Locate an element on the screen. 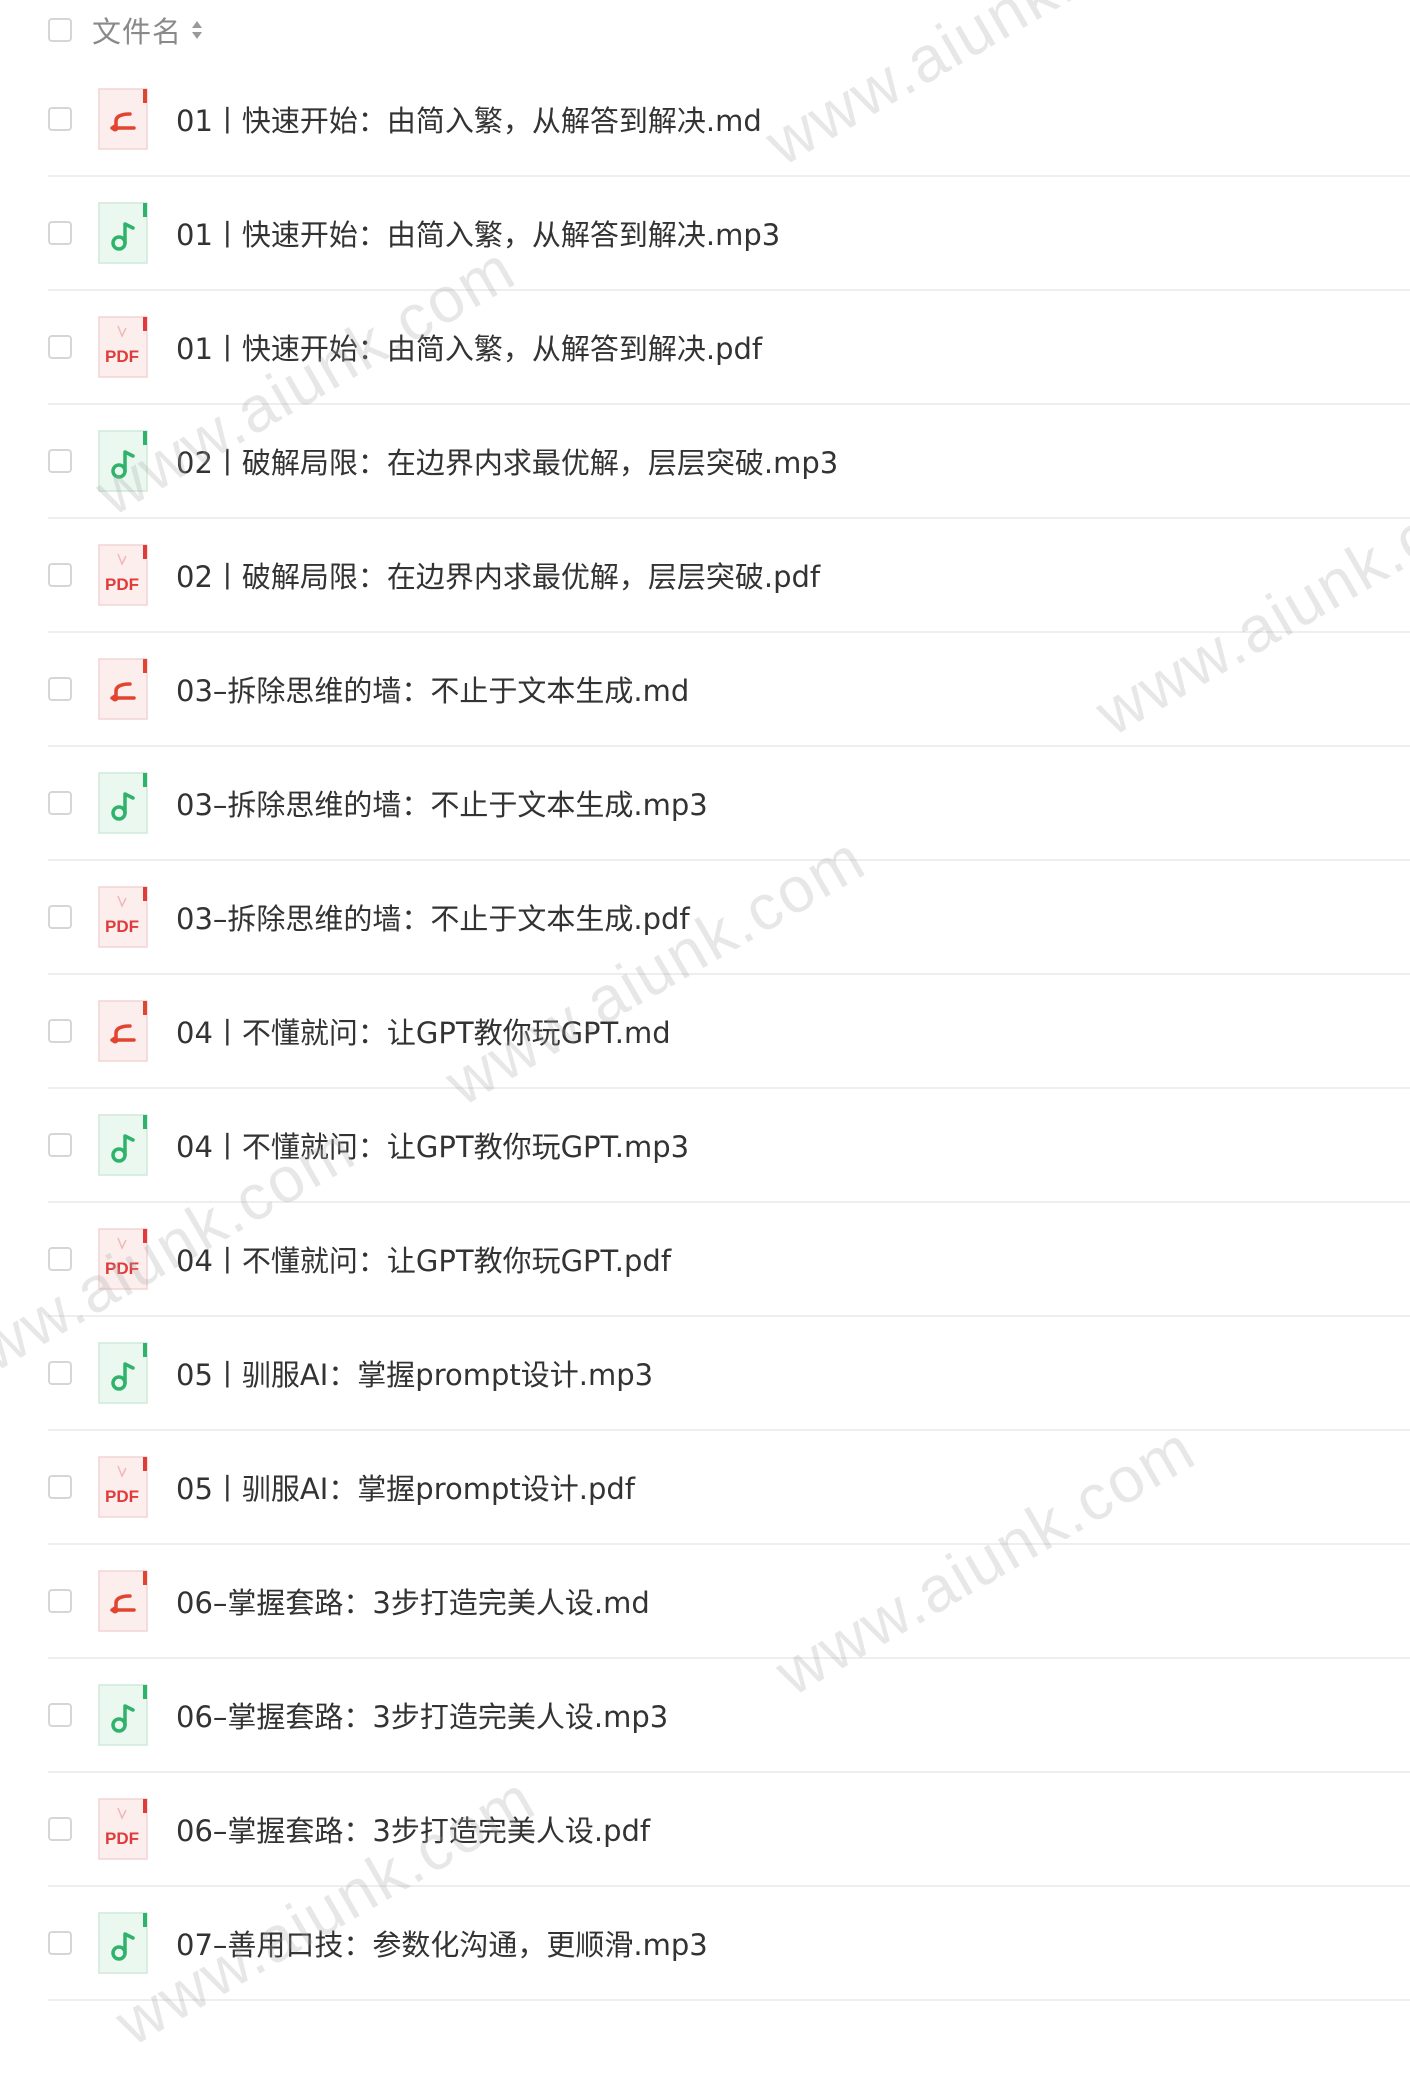 The width and height of the screenshot is (1410, 2082). file-row: PDF 03–拆除思维的墙：不止于文本生成.pdf is located at coordinates (729, 918).